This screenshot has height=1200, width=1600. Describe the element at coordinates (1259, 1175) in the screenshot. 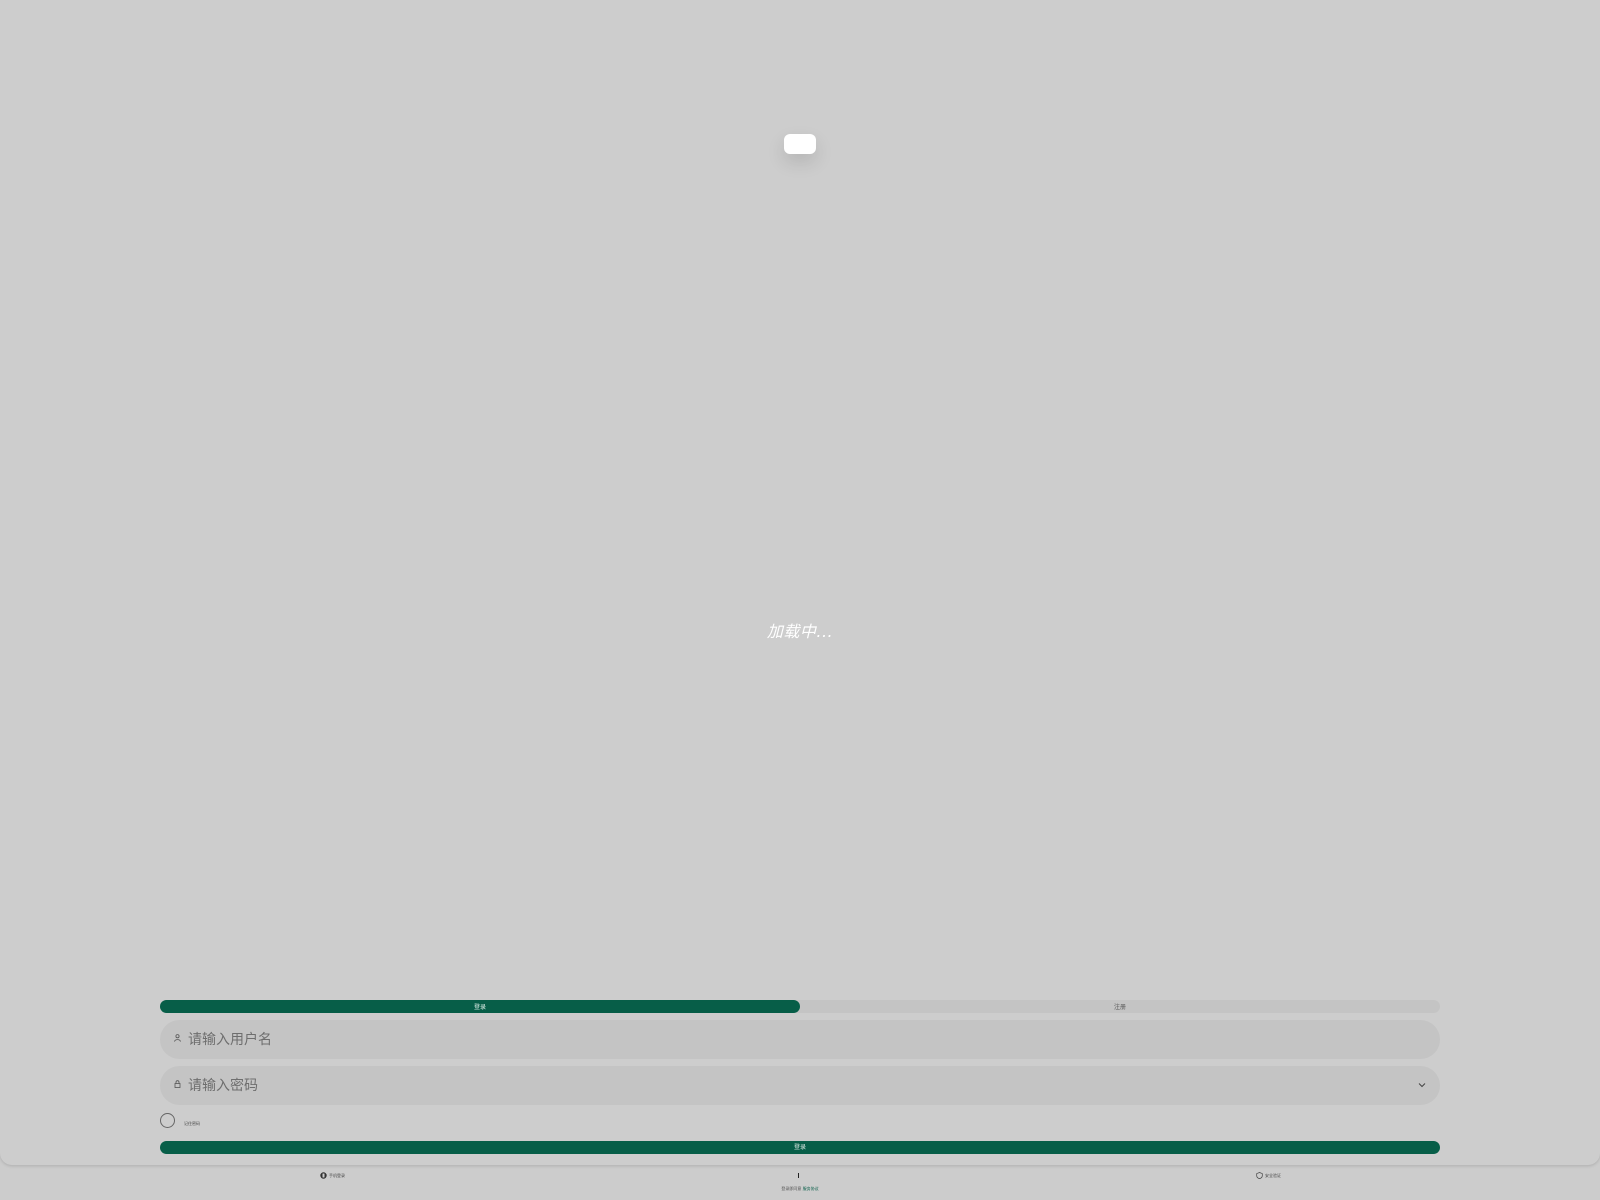

I see `shield-icon` at that location.